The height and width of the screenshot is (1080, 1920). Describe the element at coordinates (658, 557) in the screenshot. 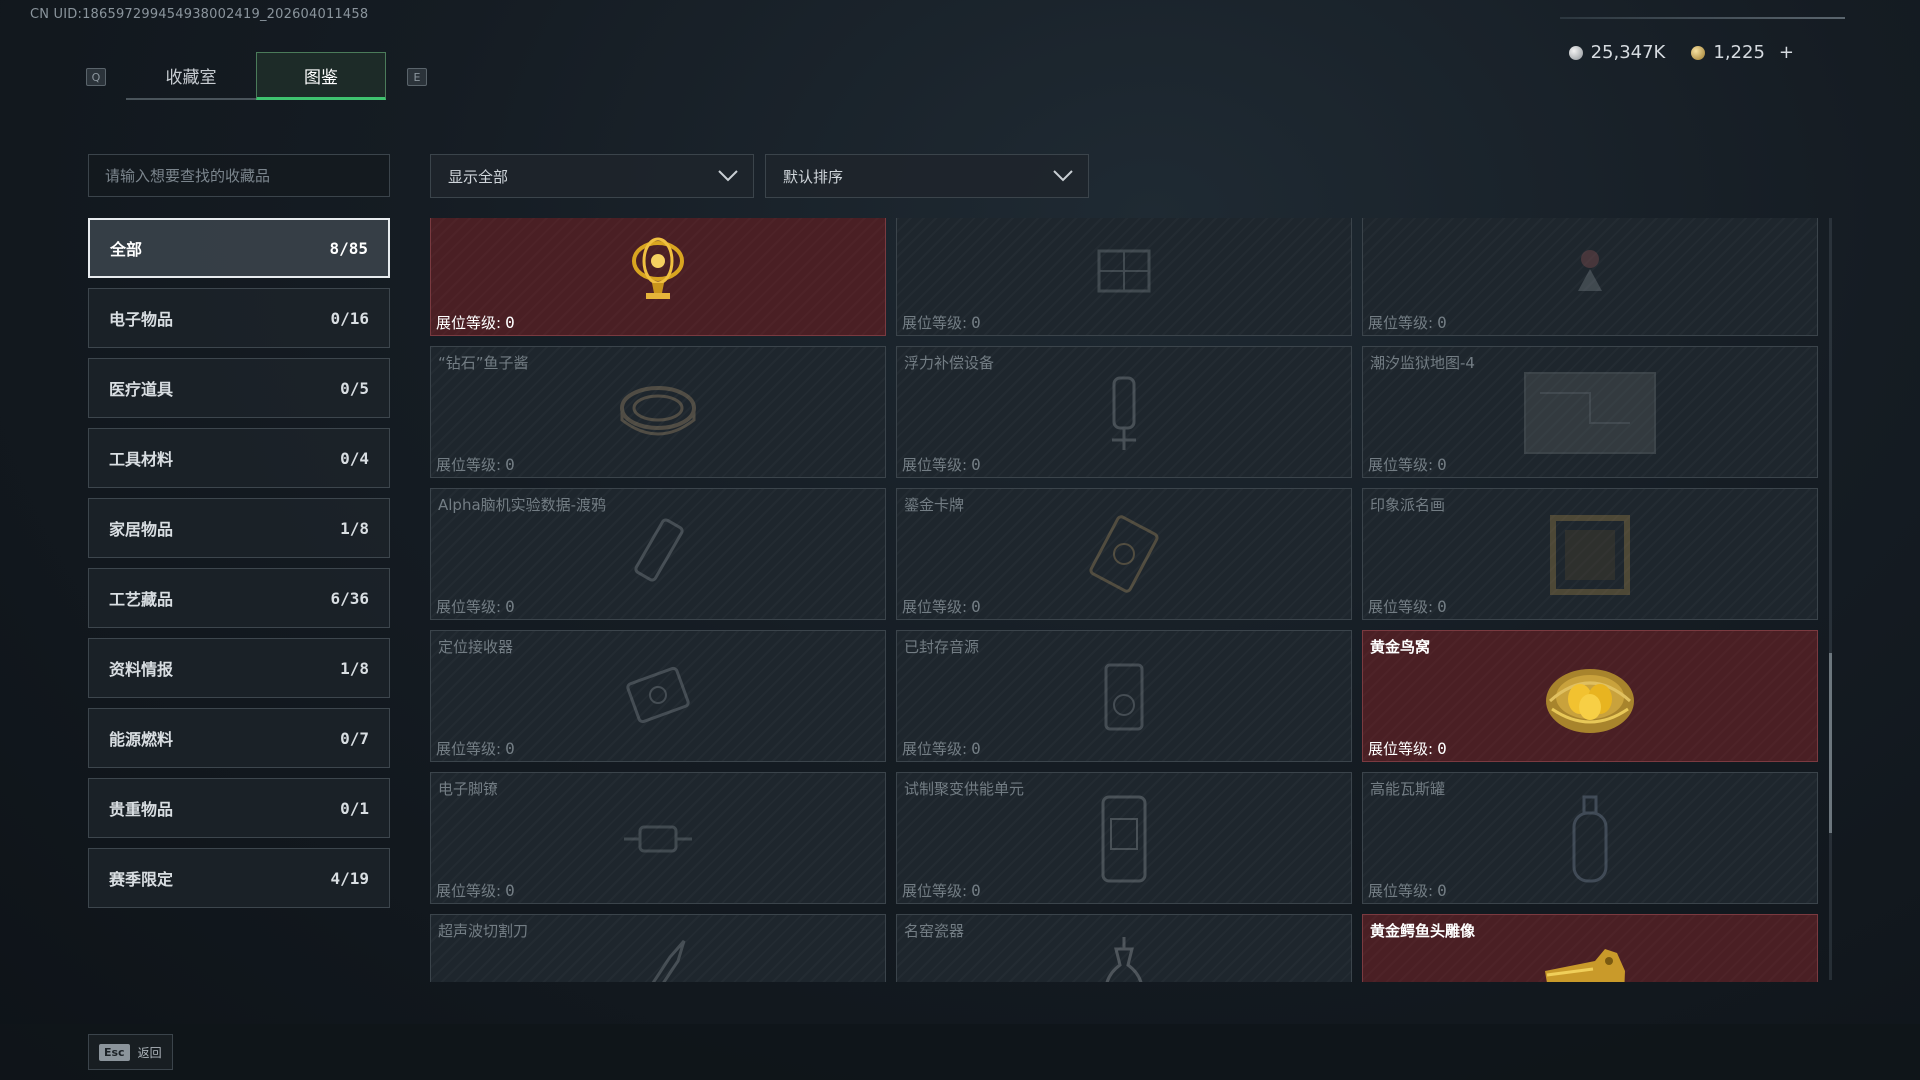

I see `usb-drive-icon` at that location.